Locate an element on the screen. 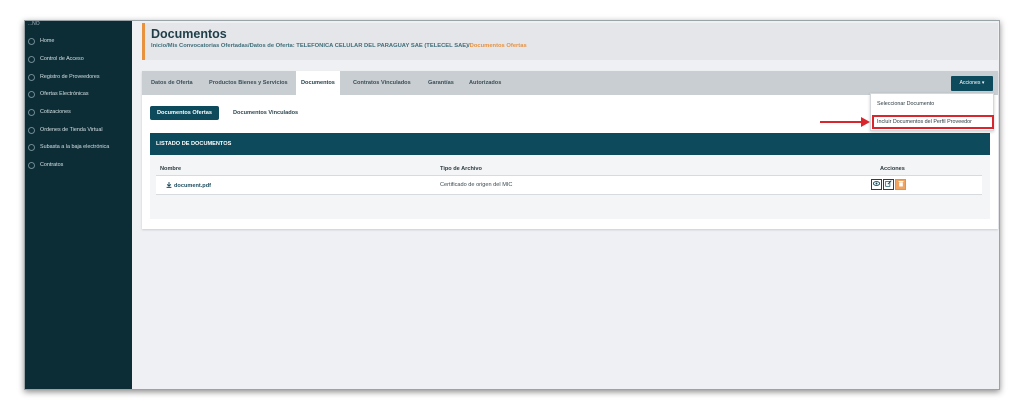 This screenshot has height=415, width=1024. sidebar-item-ordenes-tienda: Ordenes de Tienda Virtual is located at coordinates (78, 130).